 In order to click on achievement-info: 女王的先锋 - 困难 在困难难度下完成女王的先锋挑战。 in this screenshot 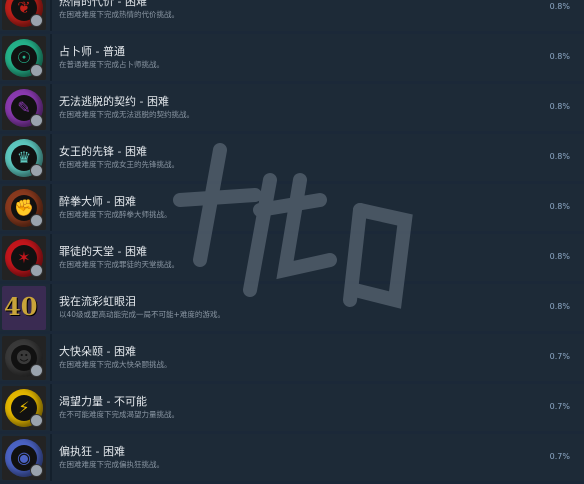, I will do `click(317, 157)`.